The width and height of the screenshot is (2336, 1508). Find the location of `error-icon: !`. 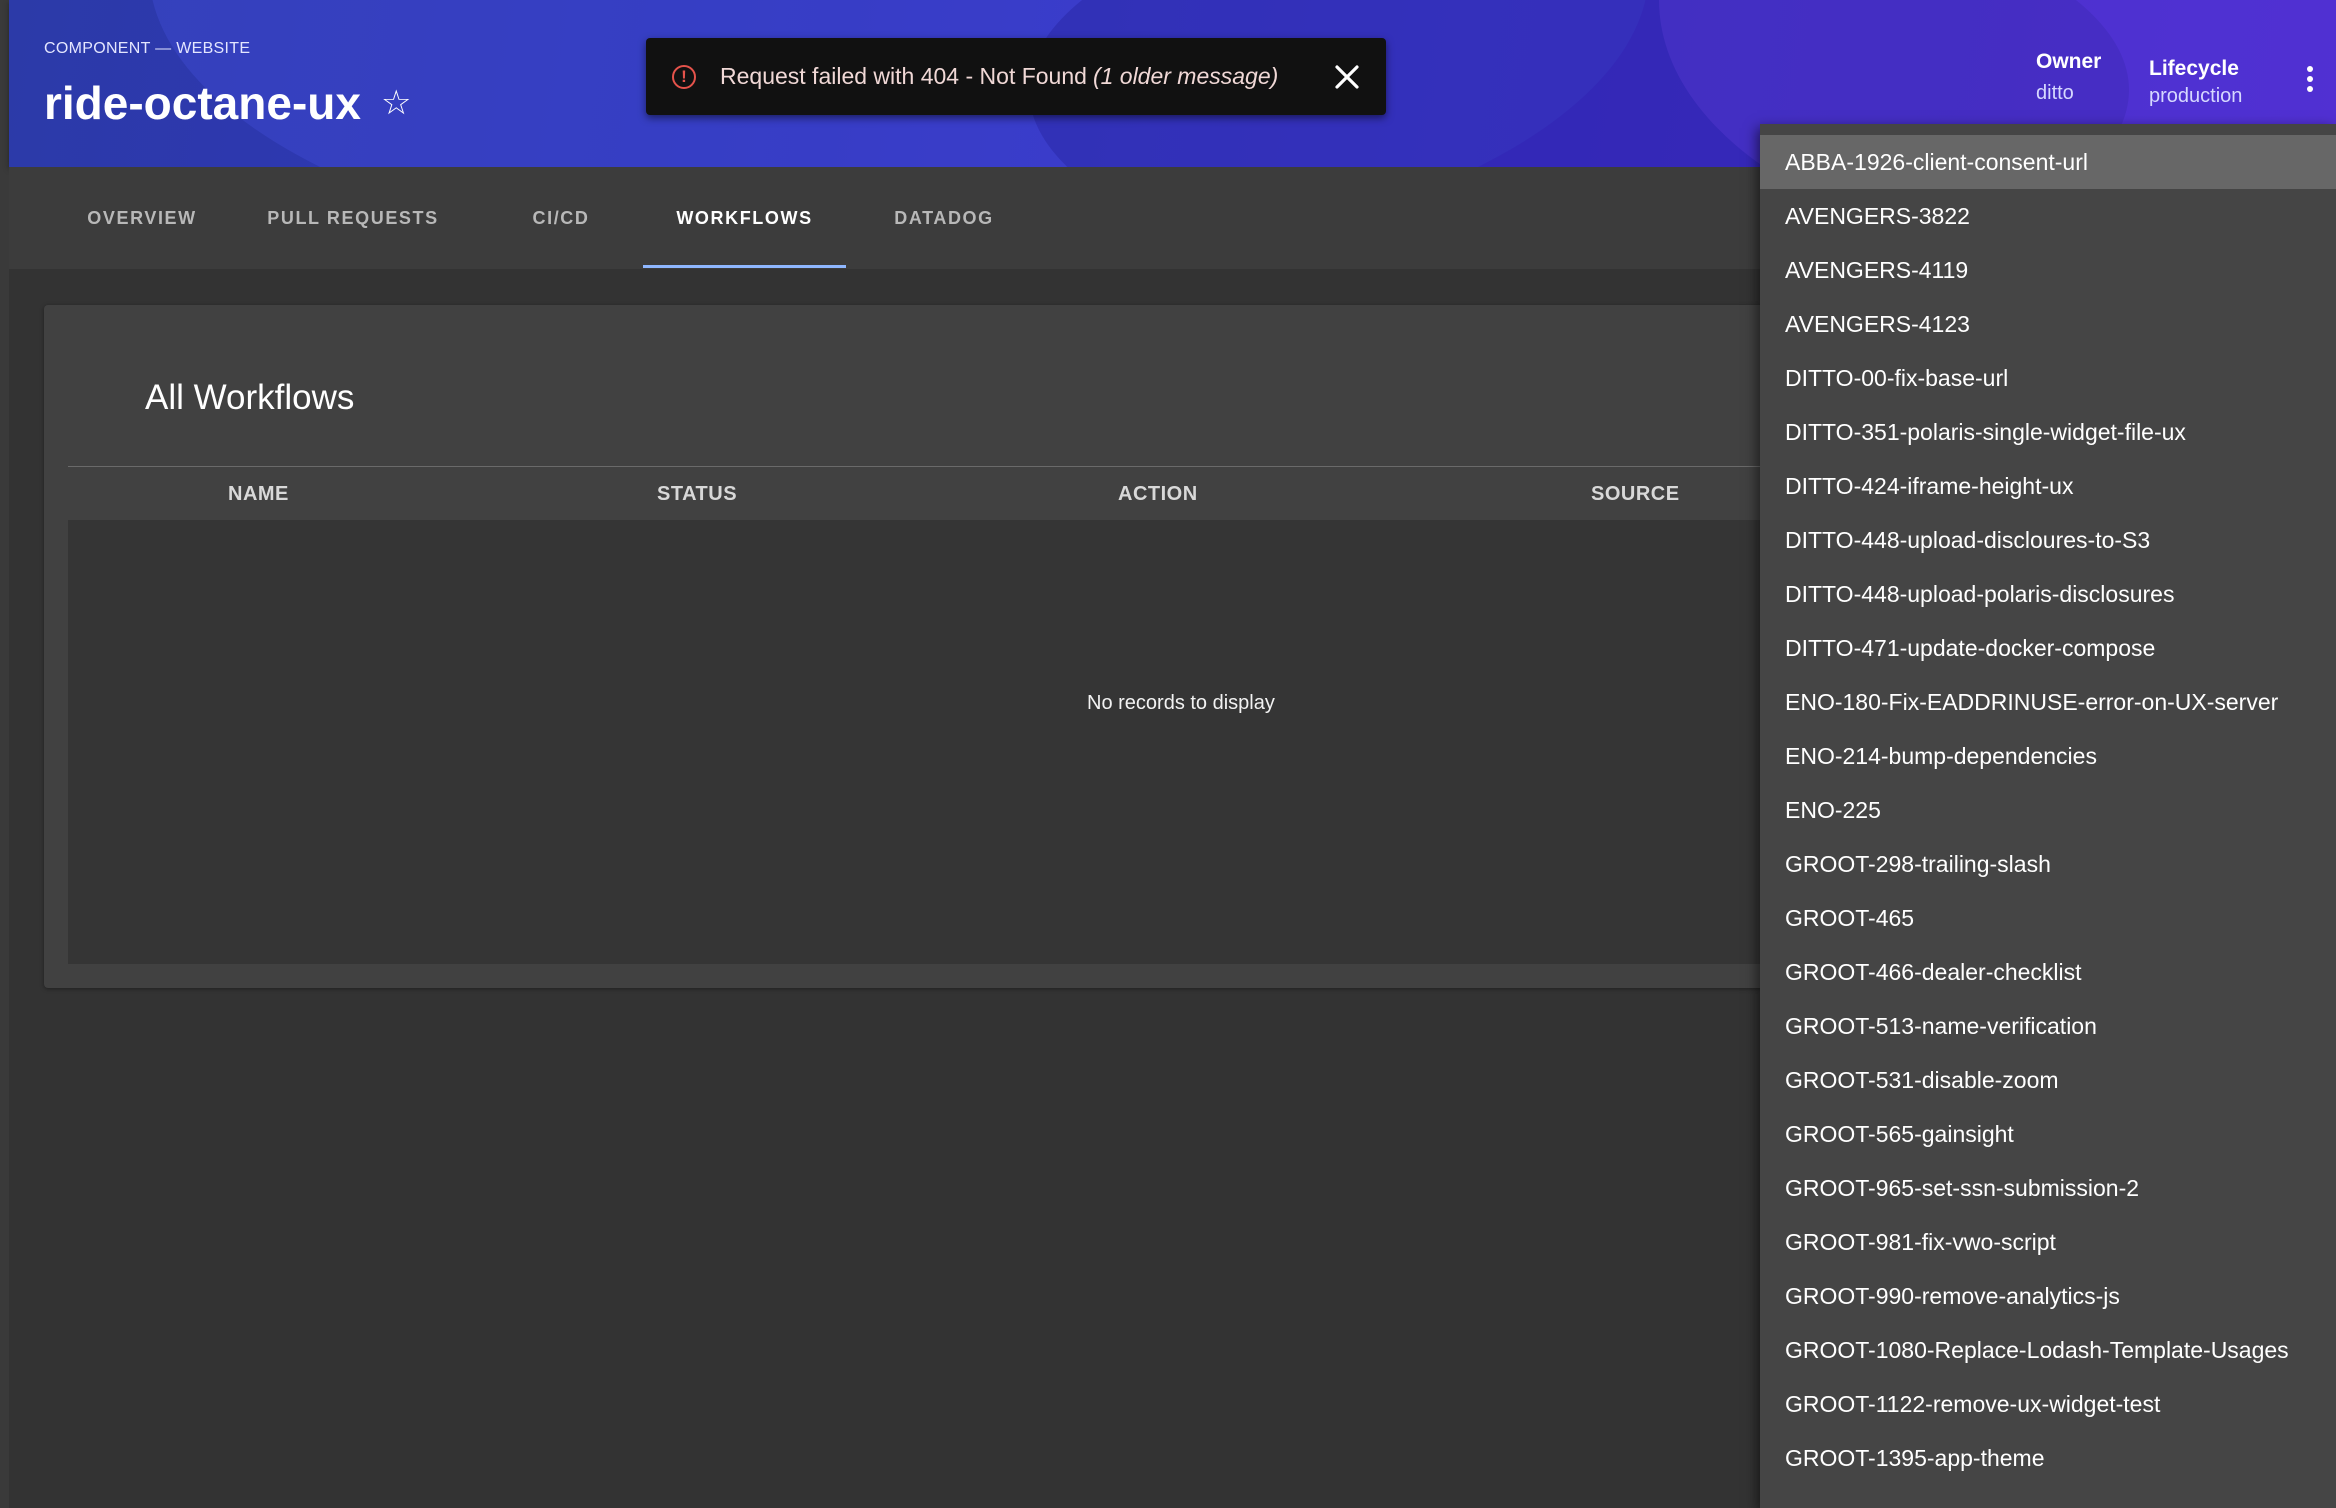

error-icon: ! is located at coordinates (684, 76).